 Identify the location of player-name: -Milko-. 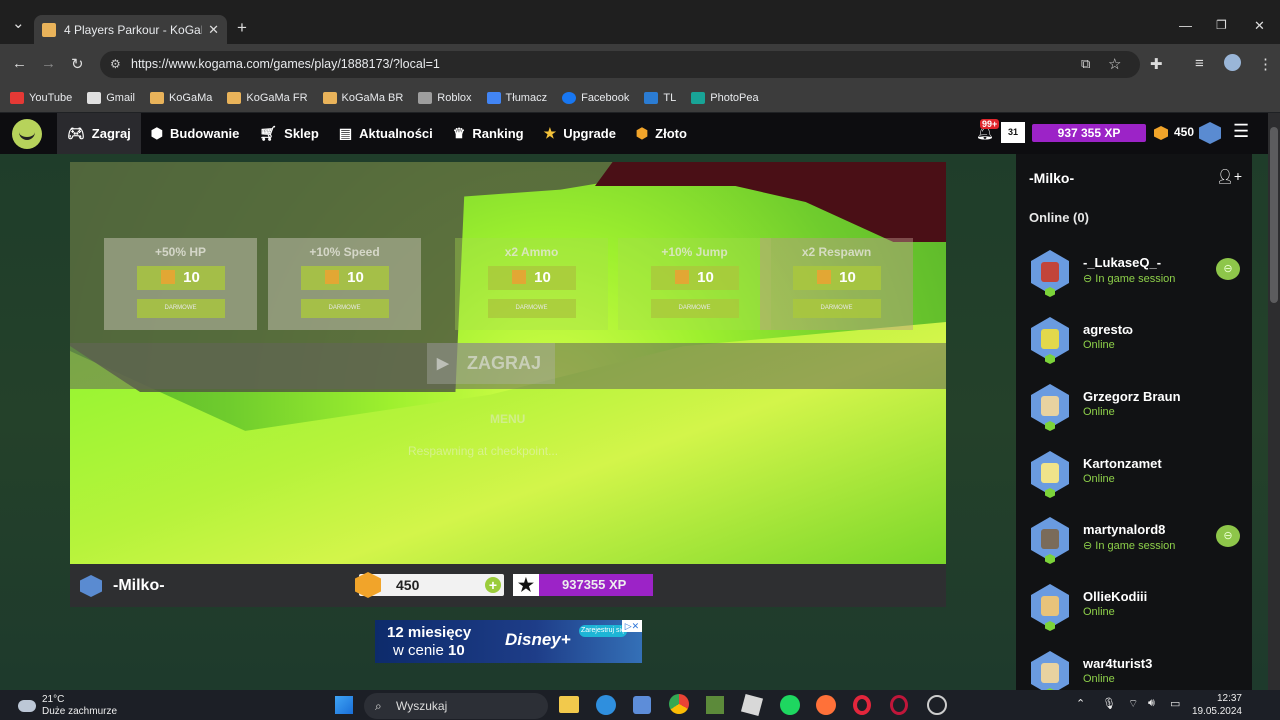
(139, 586).